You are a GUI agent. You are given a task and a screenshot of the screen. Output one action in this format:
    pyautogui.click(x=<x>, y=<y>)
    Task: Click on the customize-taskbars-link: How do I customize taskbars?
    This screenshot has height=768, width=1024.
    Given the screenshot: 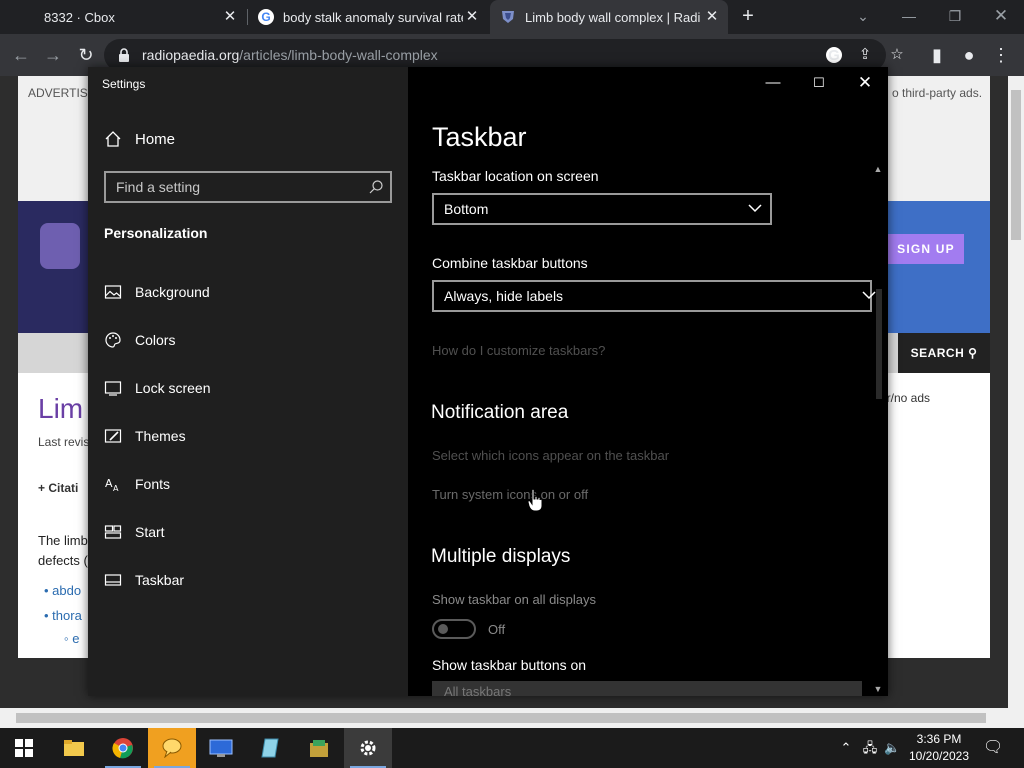 What is the action you would take?
    pyautogui.click(x=518, y=350)
    